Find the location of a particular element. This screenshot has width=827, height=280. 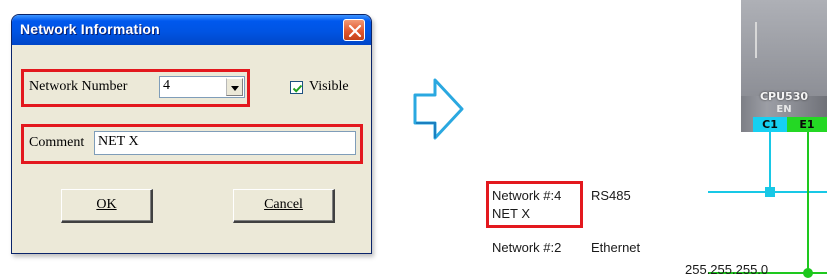

plc-body is located at coordinates (784, 48).